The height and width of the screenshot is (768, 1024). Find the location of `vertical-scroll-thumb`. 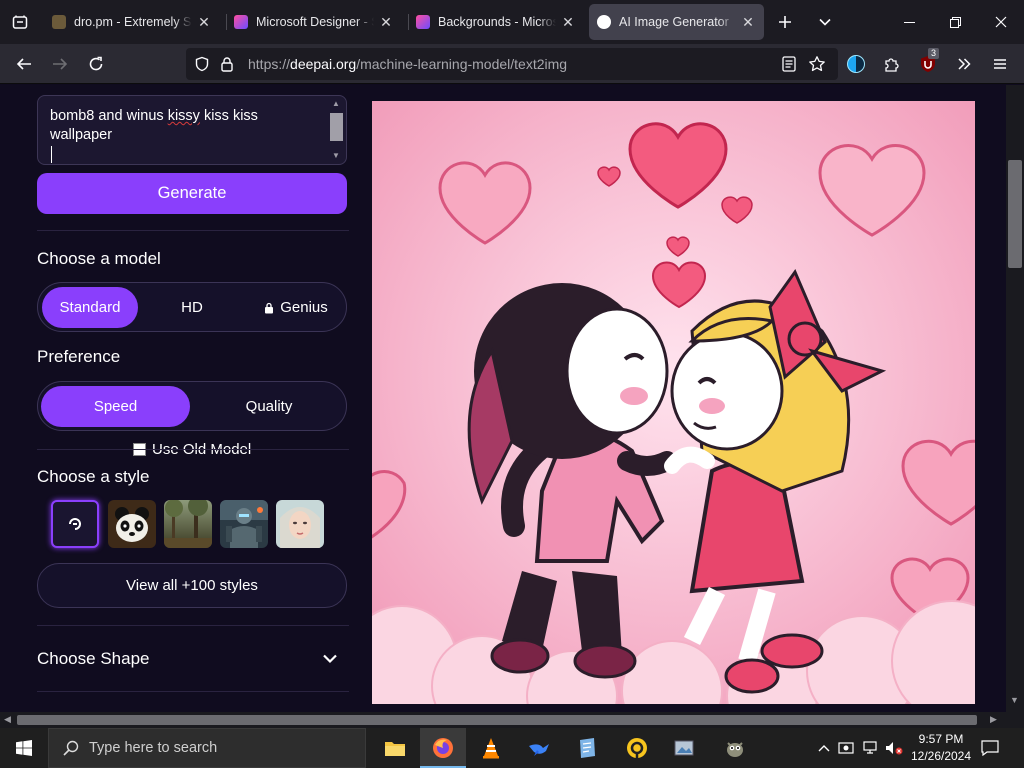

vertical-scroll-thumb is located at coordinates (1015, 214).